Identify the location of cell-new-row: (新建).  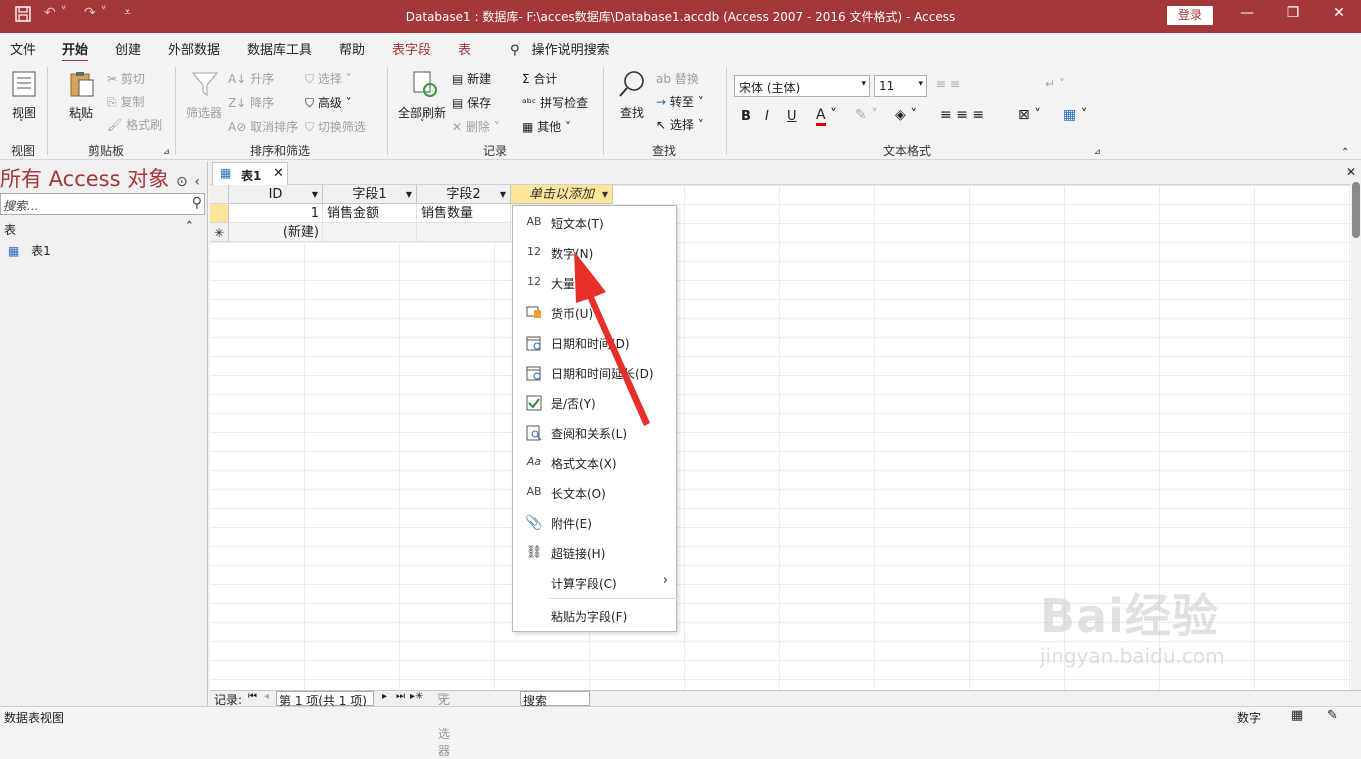
(276, 232).